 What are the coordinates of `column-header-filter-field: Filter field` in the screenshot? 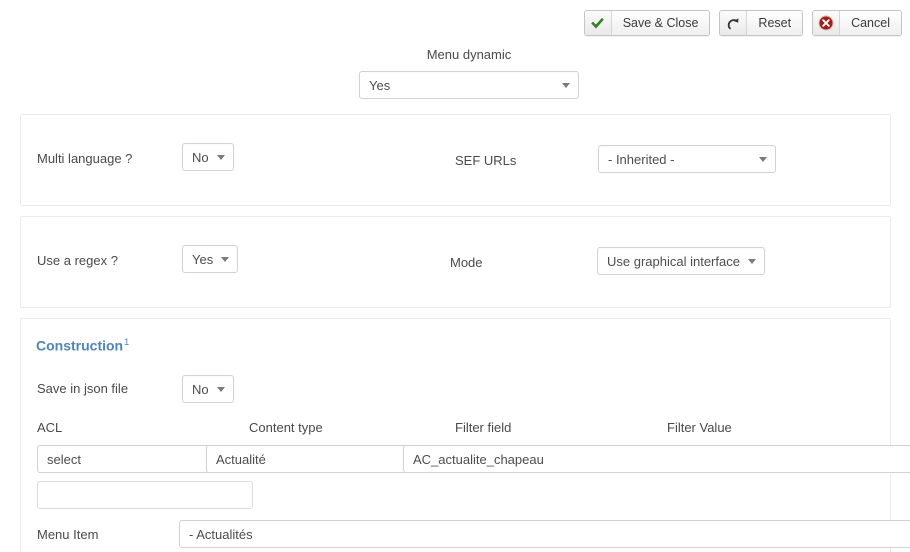 It's located at (483, 427).